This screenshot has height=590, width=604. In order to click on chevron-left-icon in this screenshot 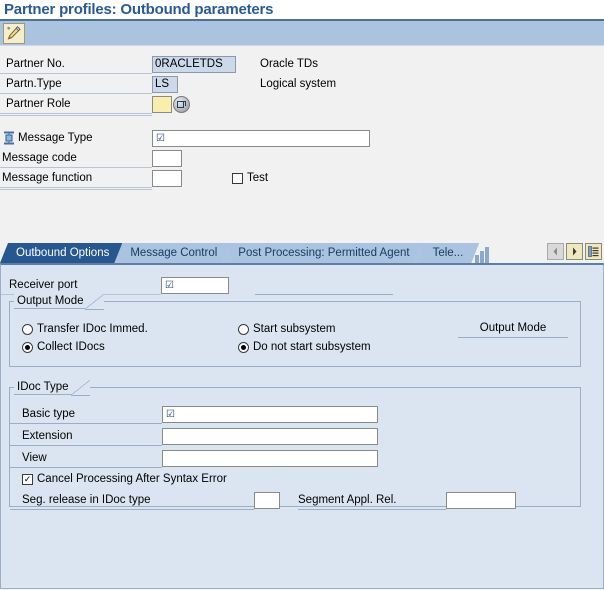, I will do `click(555, 251)`.